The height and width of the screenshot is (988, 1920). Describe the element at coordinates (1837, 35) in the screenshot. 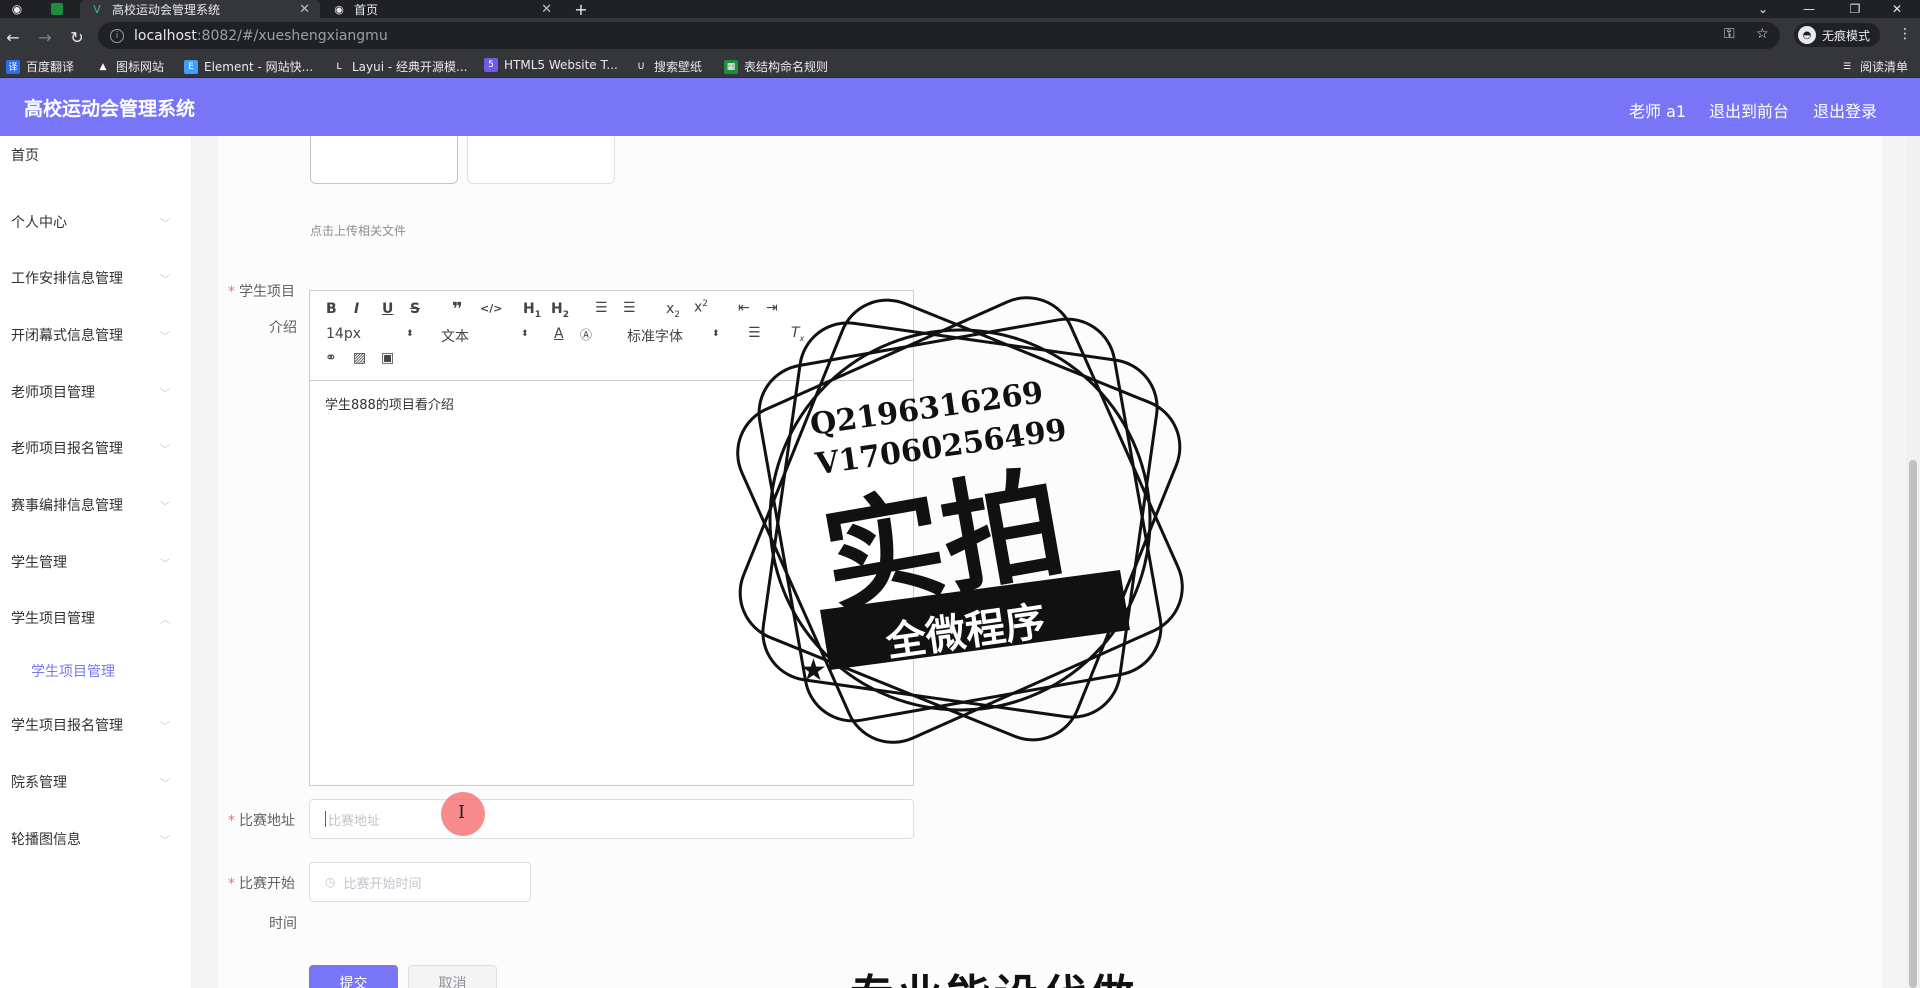

I see `incognito-badge: ◓ 无痕模式` at that location.